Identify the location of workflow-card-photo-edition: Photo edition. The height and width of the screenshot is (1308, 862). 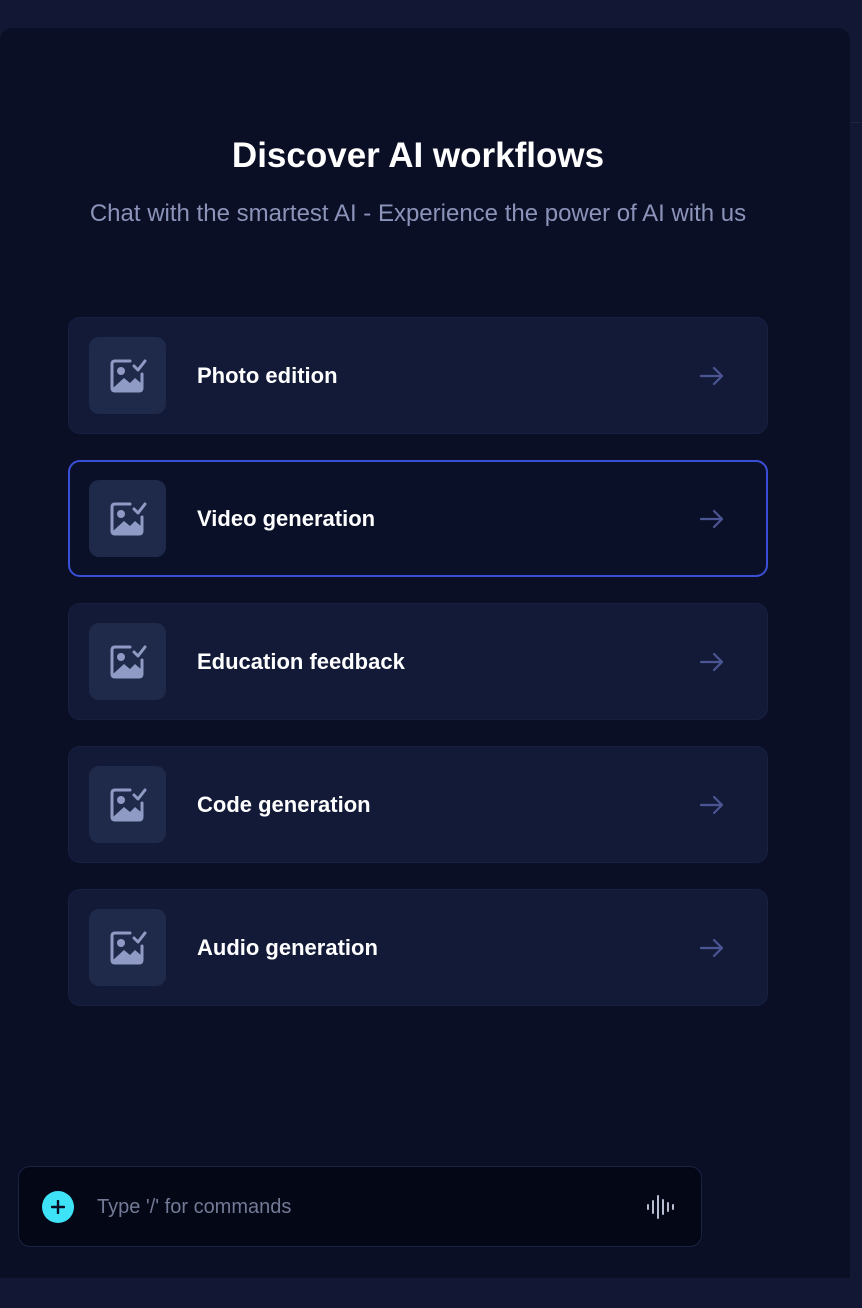
(418, 375).